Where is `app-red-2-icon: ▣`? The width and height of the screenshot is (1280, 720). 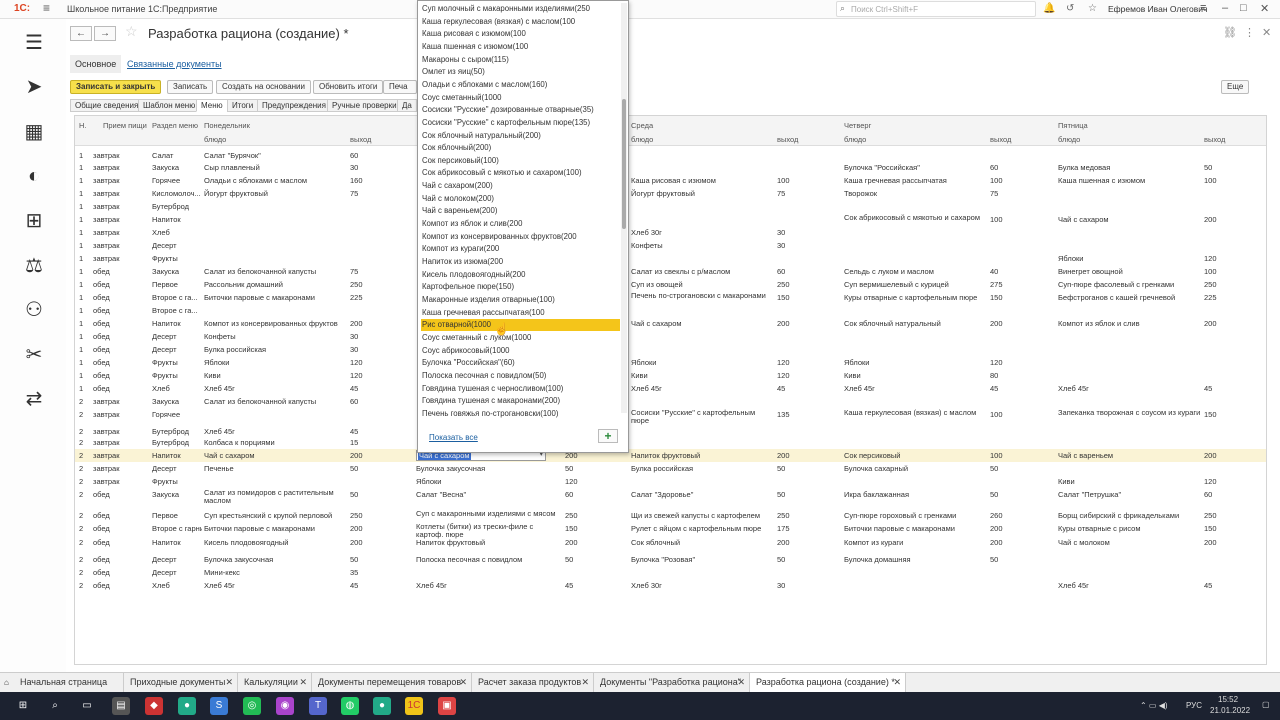
app-red-2-icon: ▣ is located at coordinates (447, 706).